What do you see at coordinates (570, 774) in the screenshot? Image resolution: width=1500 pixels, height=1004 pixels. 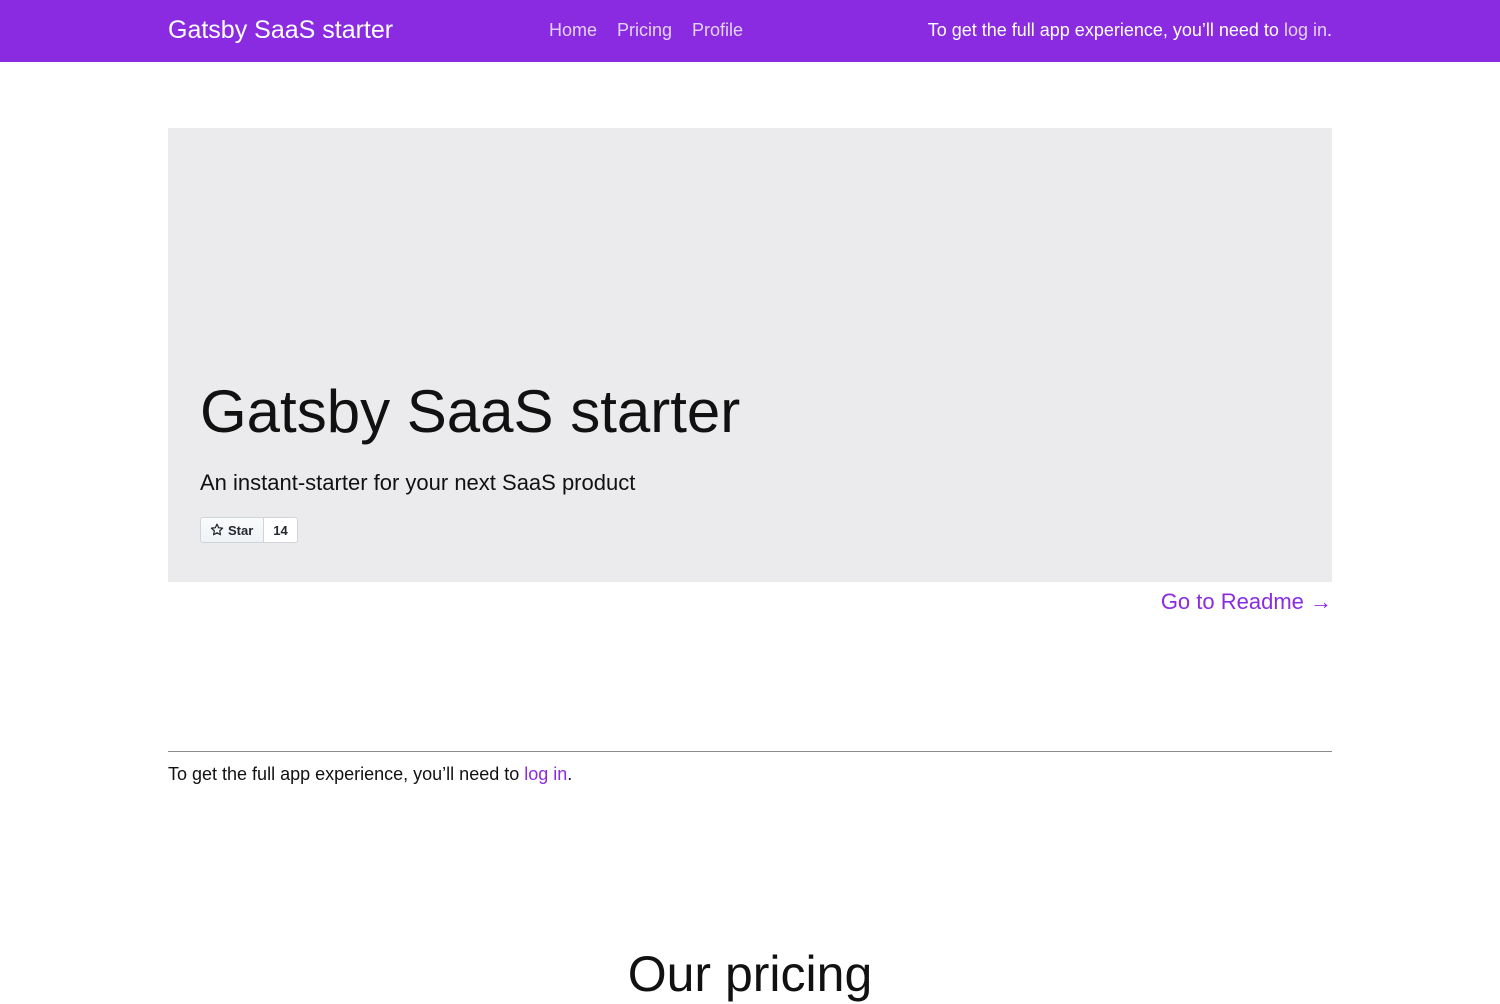 I see `login-notice-suffix: .` at bounding box center [570, 774].